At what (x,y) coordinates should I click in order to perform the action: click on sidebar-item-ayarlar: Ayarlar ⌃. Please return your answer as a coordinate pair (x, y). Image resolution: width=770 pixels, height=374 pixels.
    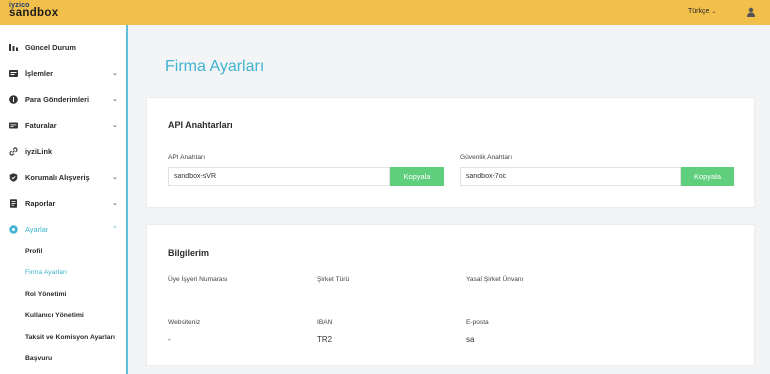
    Looking at the image, I should click on (63, 229).